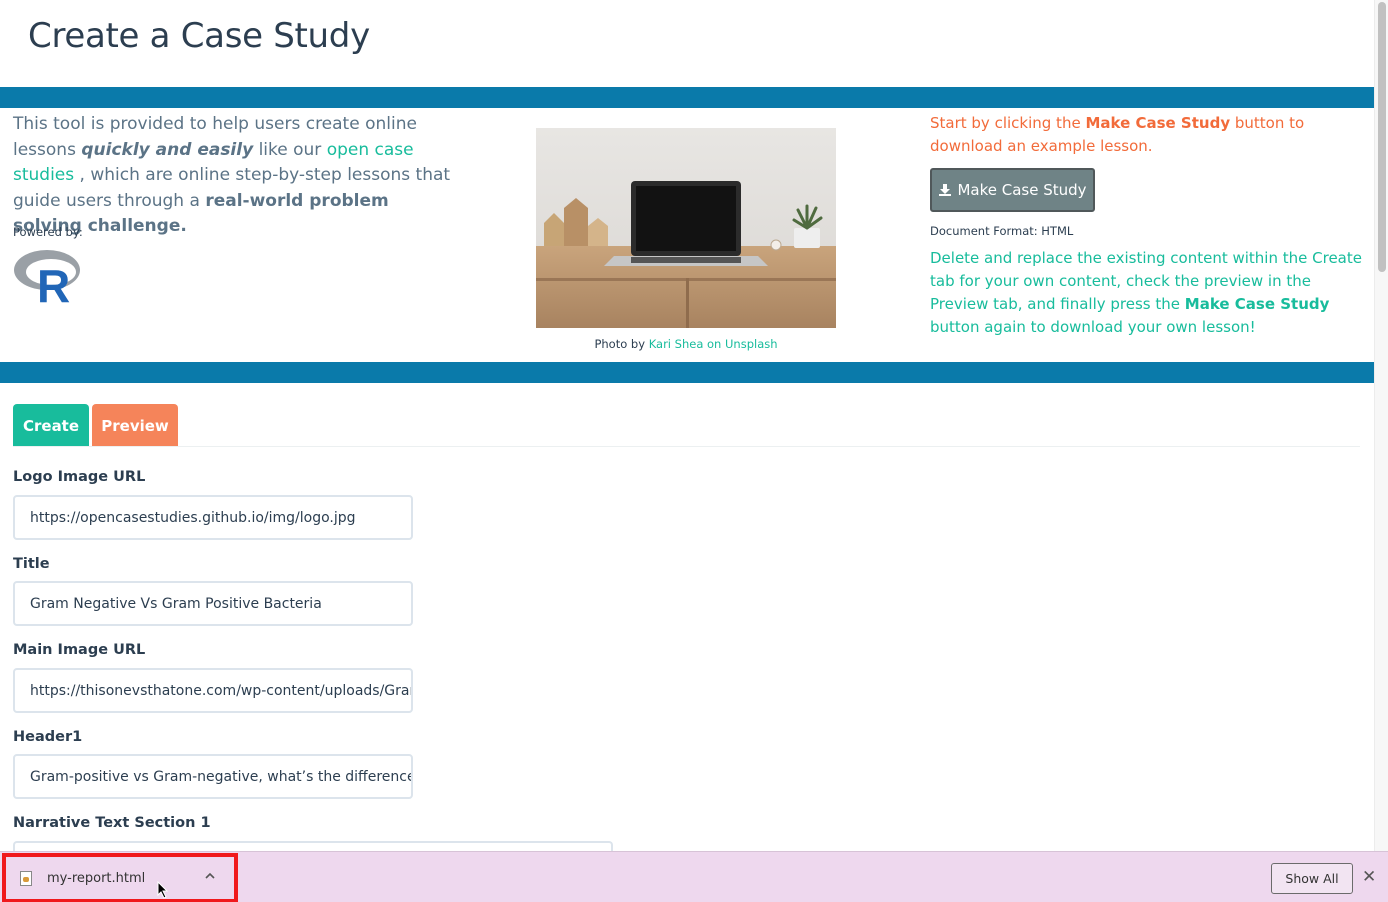  Describe the element at coordinates (53, 282) in the screenshot. I see `svg-text: R` at that location.